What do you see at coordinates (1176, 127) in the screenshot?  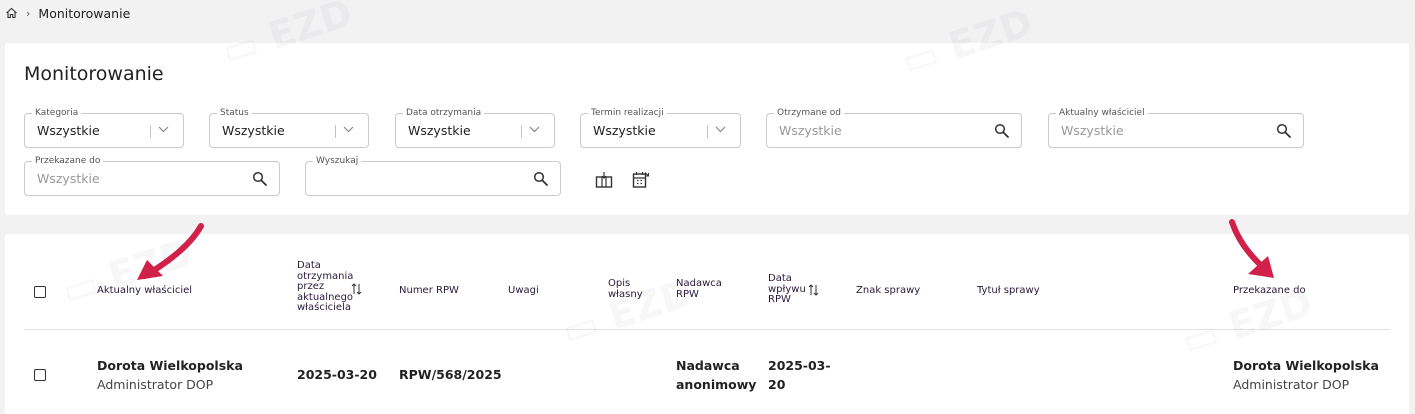 I see `aktualny-wlasciciel-input: Aktualny właściciel Wszystkie` at bounding box center [1176, 127].